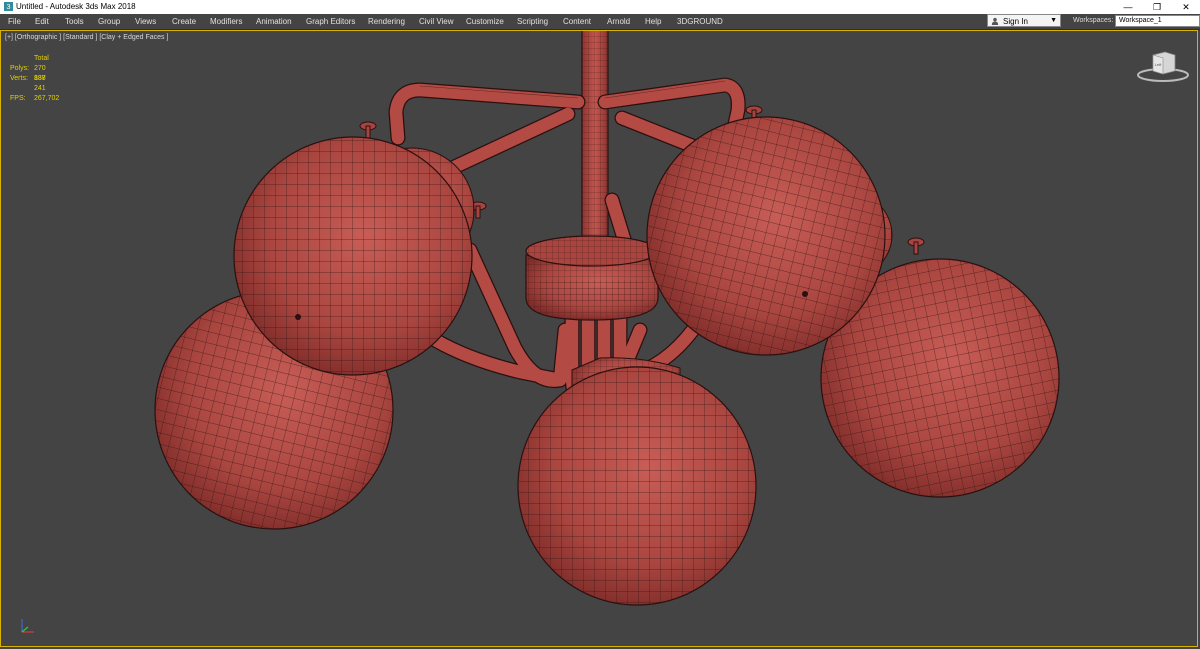 This screenshot has height=649, width=1200. Describe the element at coordinates (386, 21) in the screenshot. I see `menu-rendering: Rendering` at that location.